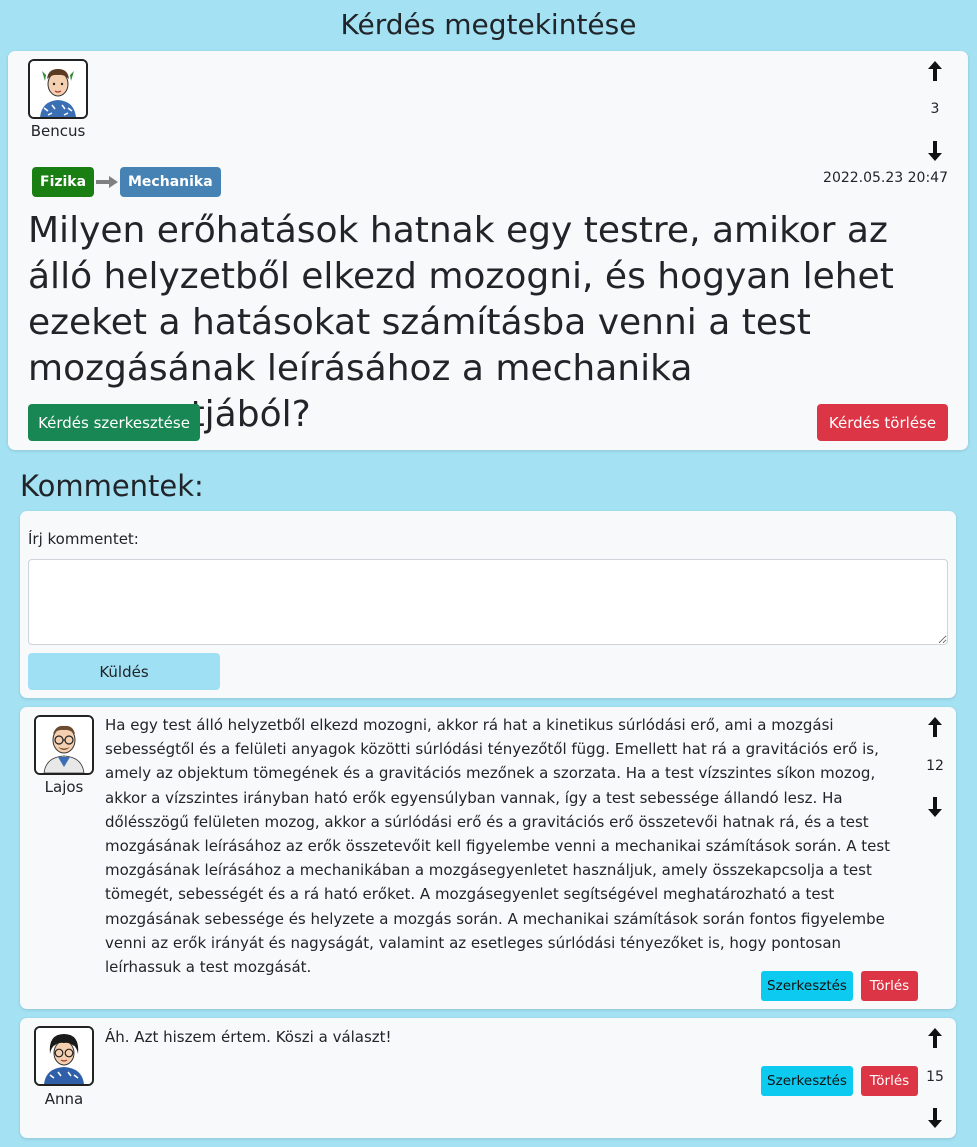 The image size is (977, 1147). I want to click on vote-count: 3, so click(935, 109).